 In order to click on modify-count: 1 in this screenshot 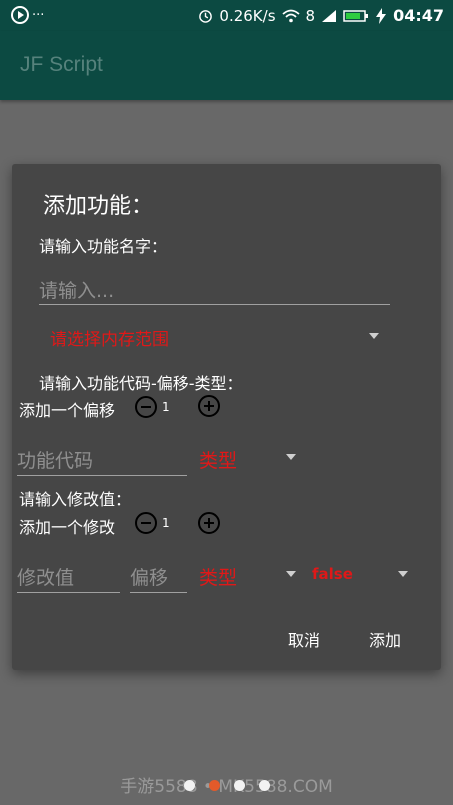, I will do `click(166, 523)`.